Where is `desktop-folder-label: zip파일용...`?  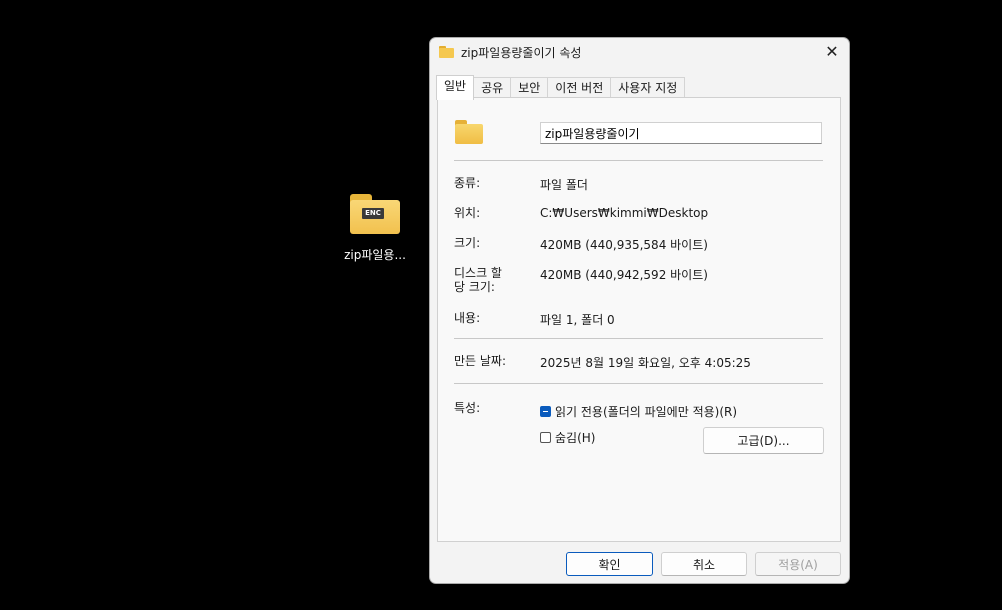
desktop-folder-label: zip파일용... is located at coordinates (375, 255).